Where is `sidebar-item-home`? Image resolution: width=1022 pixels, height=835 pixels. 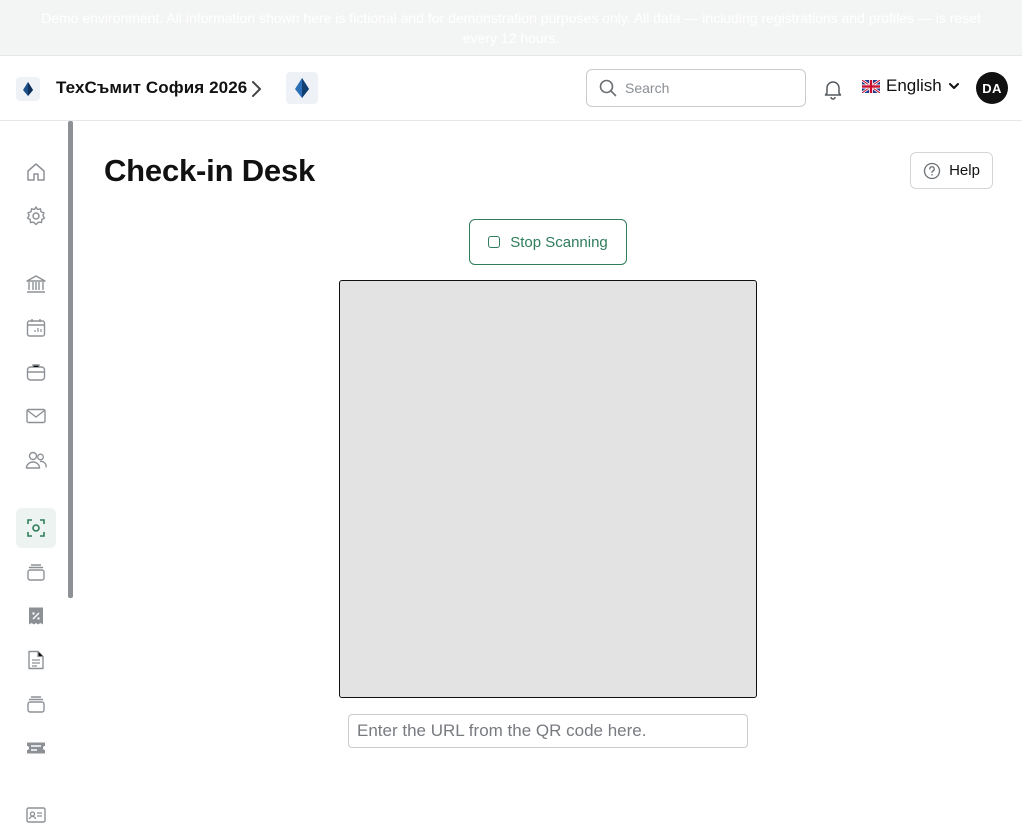
sidebar-item-home is located at coordinates (36, 172).